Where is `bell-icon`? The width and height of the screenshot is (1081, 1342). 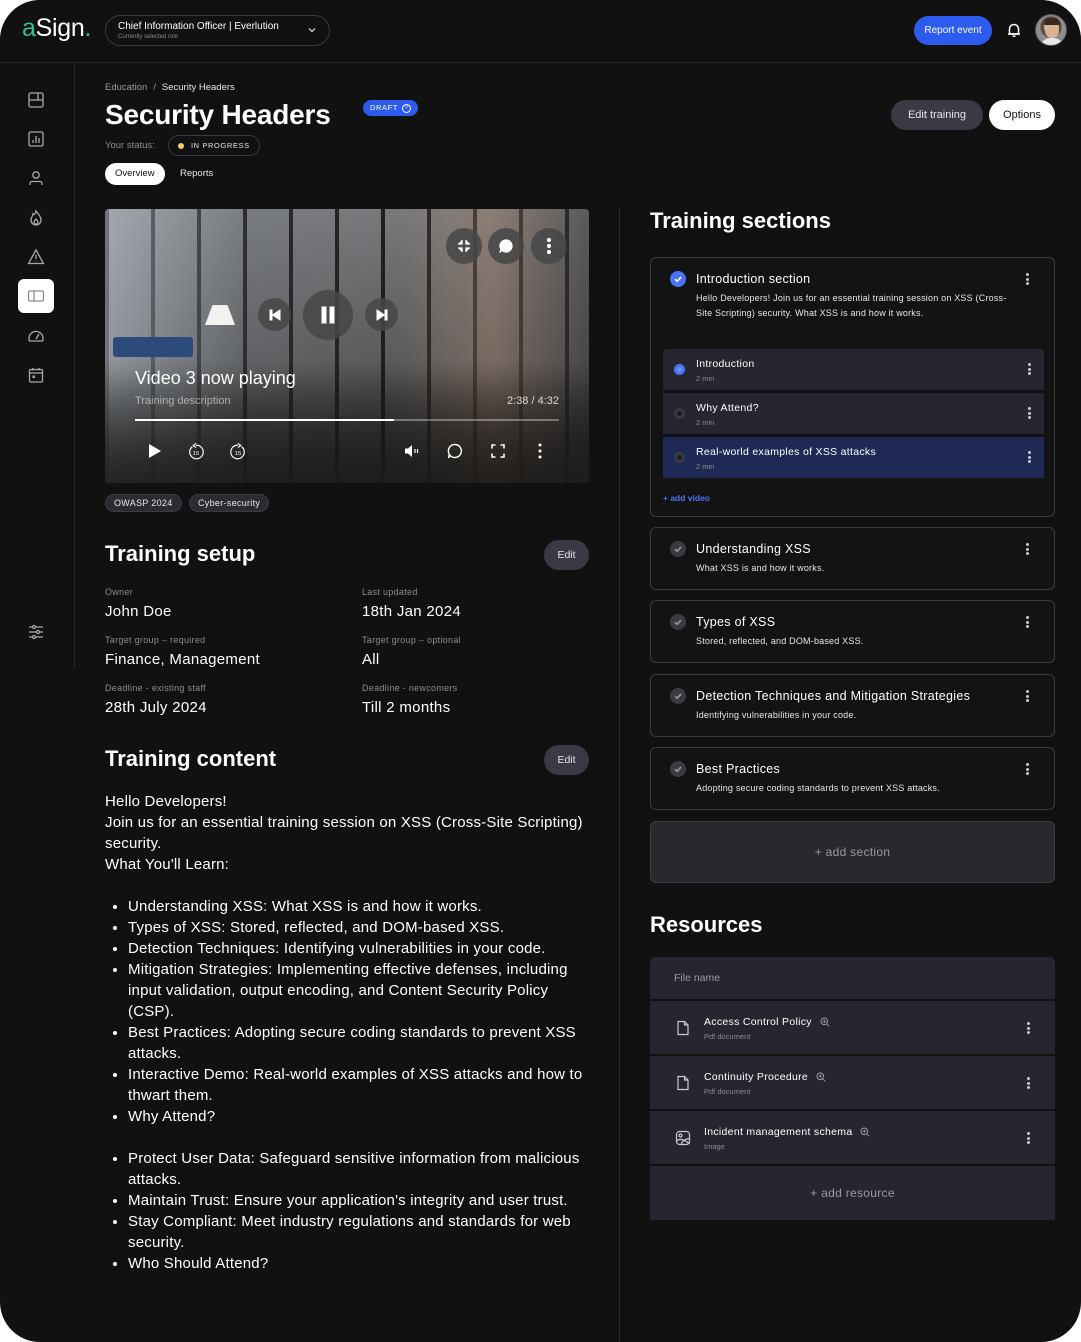 bell-icon is located at coordinates (1014, 30).